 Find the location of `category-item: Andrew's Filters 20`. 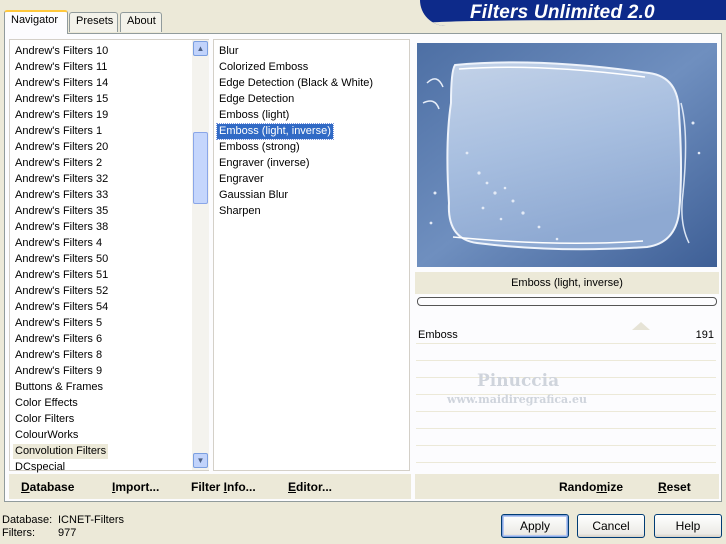

category-item: Andrew's Filters 20 is located at coordinates (61, 147).